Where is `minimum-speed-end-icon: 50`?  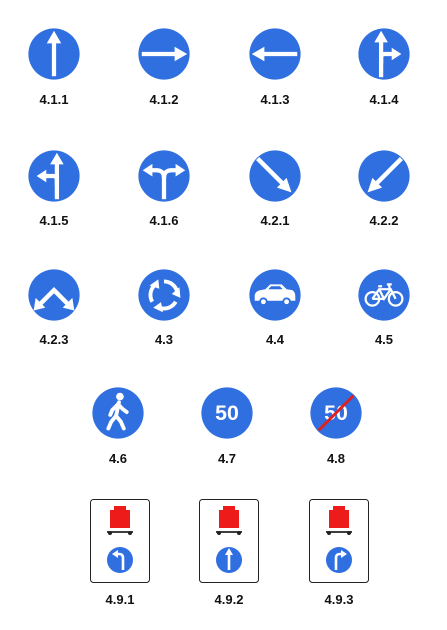
minimum-speed-end-icon: 50 is located at coordinates (336, 413).